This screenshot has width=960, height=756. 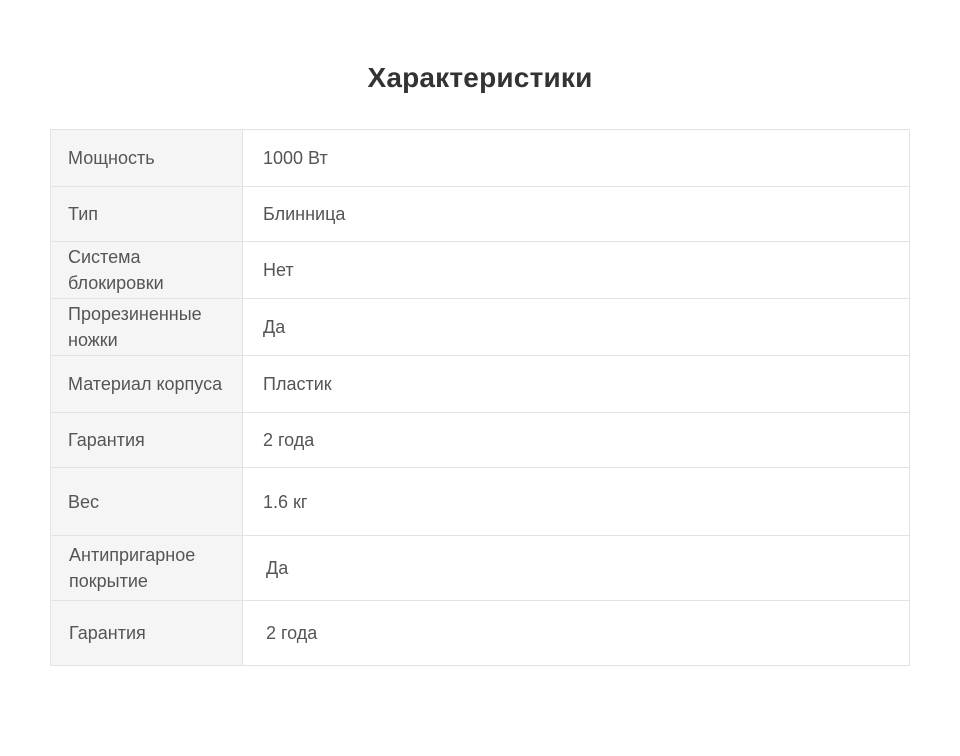 I want to click on spec-row: Материал корпуса Пластик, so click(x=480, y=384).